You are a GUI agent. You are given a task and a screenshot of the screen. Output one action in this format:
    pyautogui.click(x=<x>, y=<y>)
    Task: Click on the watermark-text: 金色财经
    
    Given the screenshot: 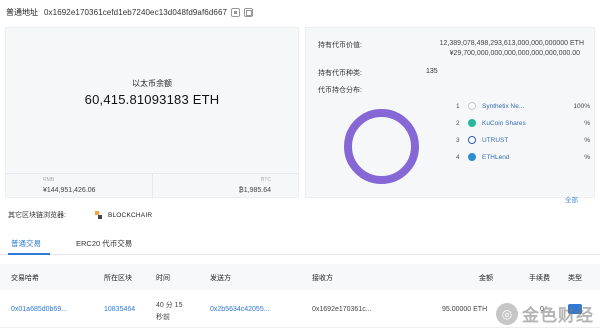 What is the action you would take?
    pyautogui.click(x=558, y=315)
    